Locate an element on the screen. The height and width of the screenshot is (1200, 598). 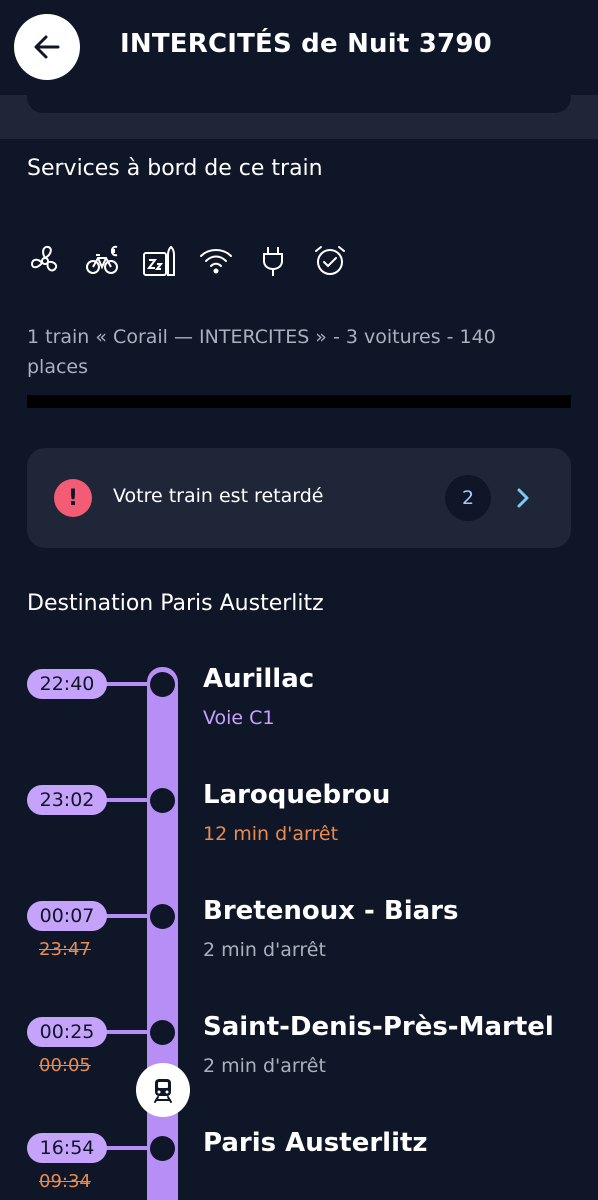
arrow-left-icon is located at coordinates (47, 47).